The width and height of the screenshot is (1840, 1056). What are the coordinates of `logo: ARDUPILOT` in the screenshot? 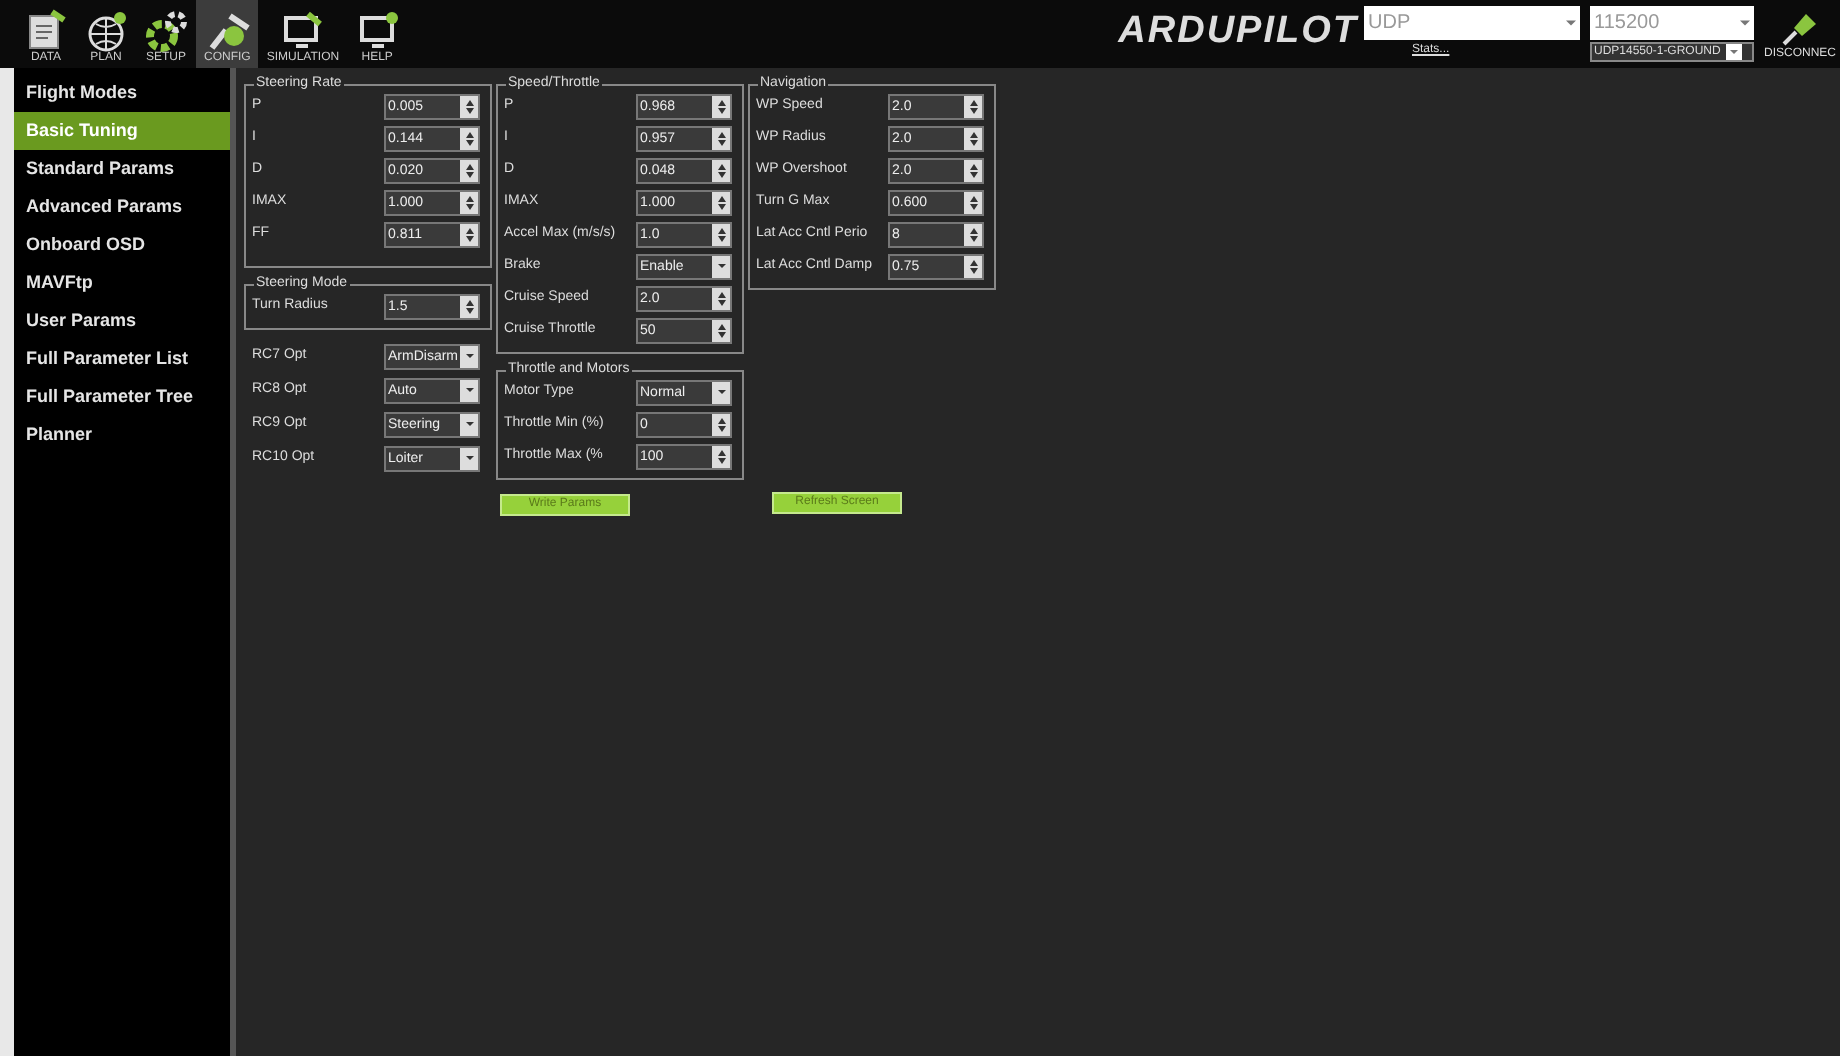 It's located at (1238, 32).